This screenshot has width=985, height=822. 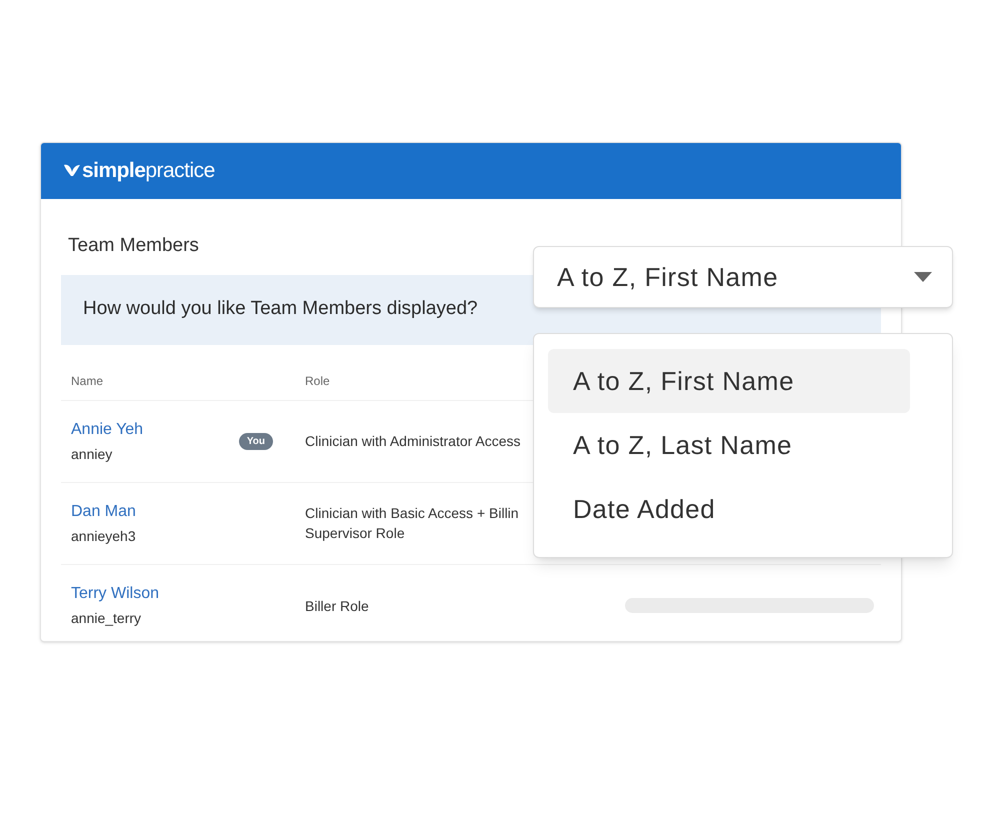 I want to click on role-text: Biller Role, so click(x=337, y=606).